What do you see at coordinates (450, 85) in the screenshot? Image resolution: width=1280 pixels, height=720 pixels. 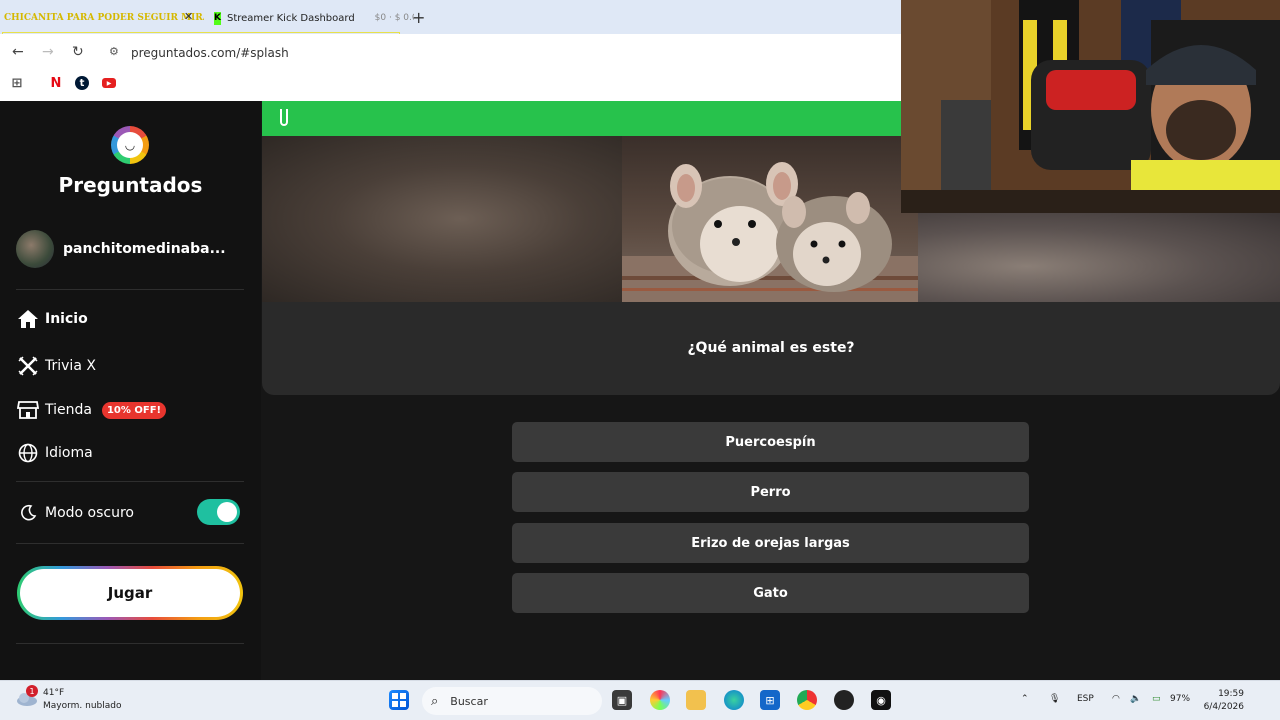 I see `bookmarks-bar: ⊞ N t ▶` at bounding box center [450, 85].